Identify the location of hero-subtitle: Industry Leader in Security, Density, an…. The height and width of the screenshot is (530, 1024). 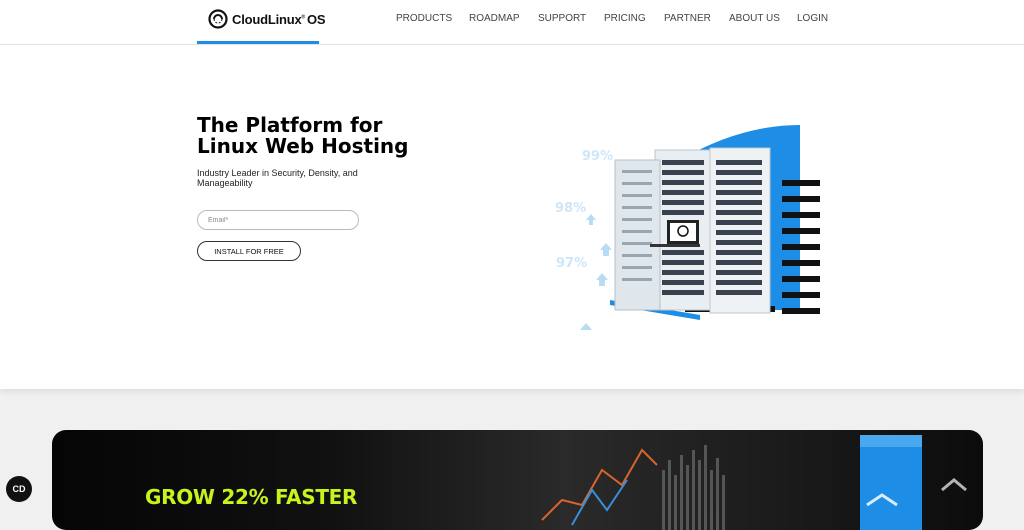
(277, 178).